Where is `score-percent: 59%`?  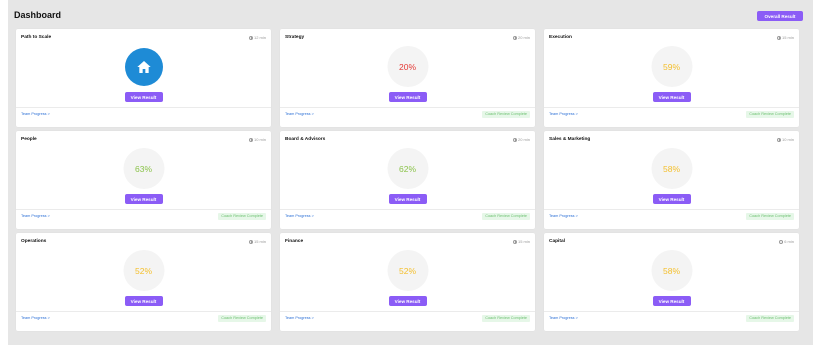 score-percent: 59% is located at coordinates (671, 66).